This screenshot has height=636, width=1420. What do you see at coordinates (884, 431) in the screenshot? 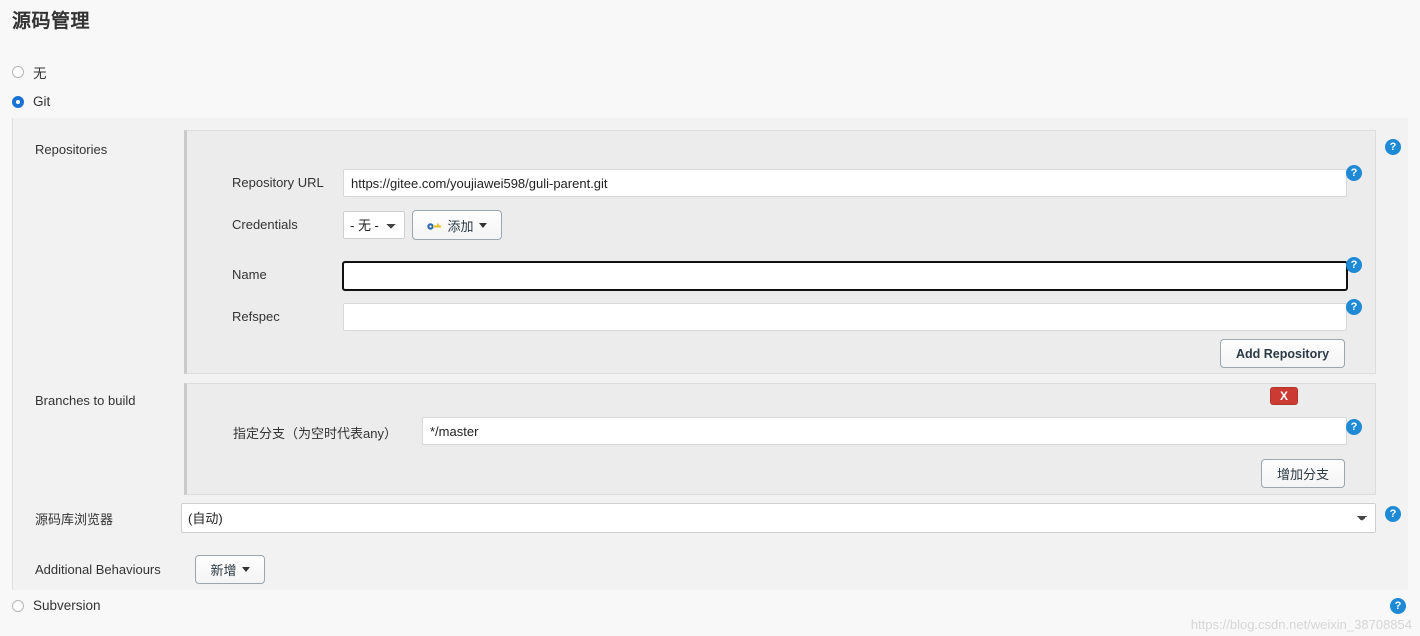
I see `branch-spec-input` at bounding box center [884, 431].